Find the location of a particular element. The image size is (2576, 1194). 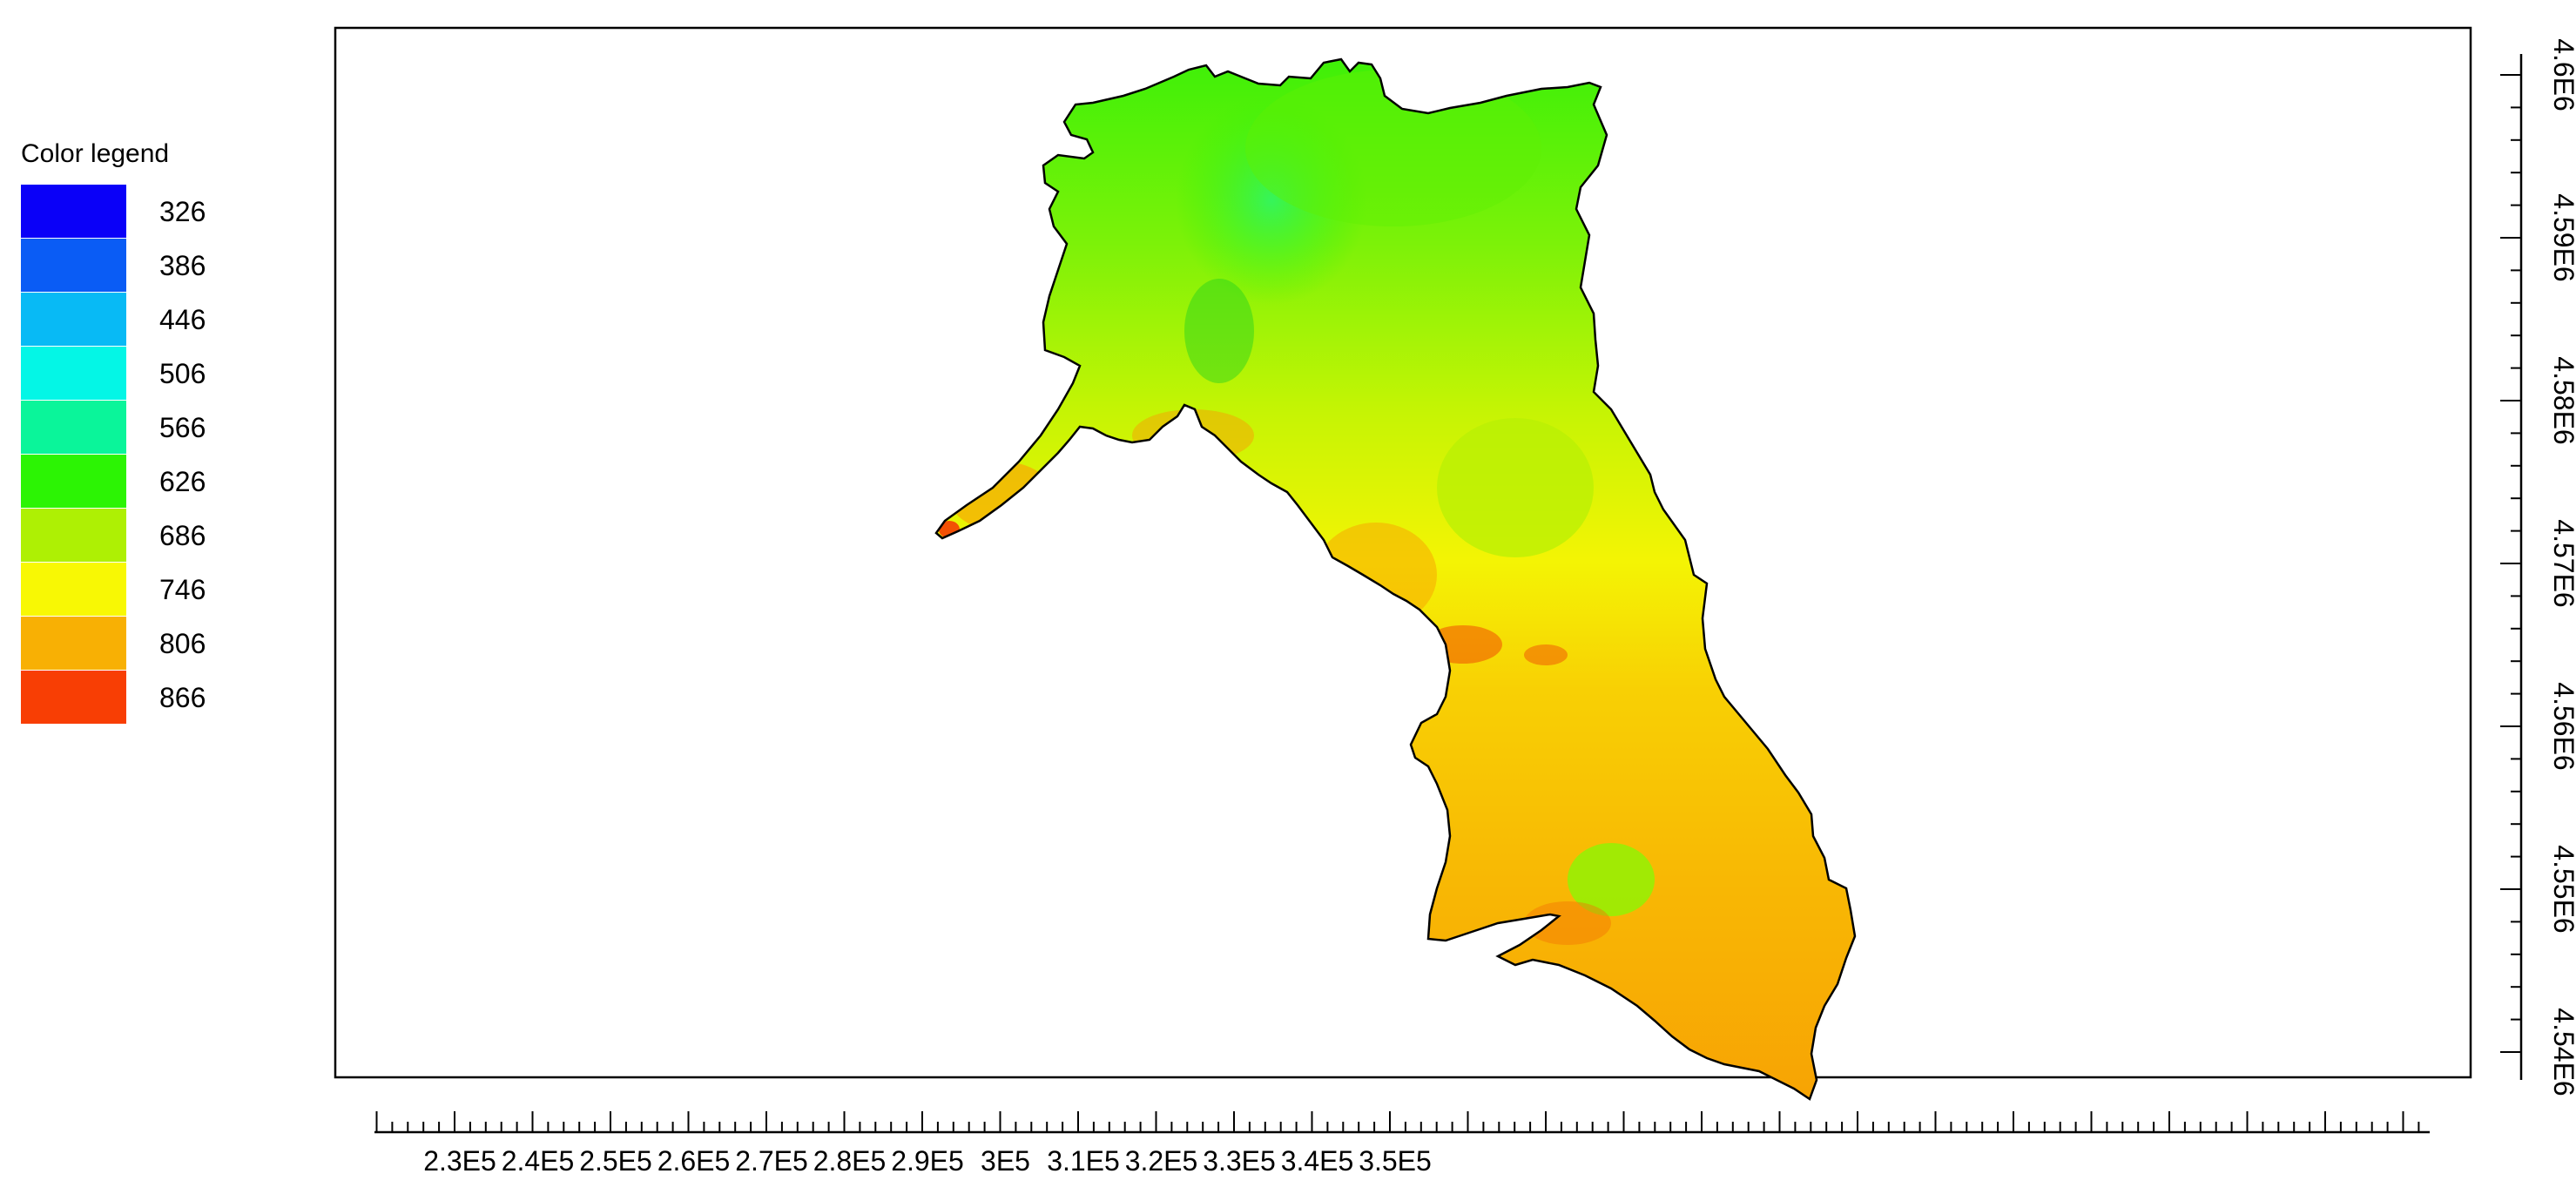

y-tick-label: 4.59E6 is located at coordinates (2562, 237).